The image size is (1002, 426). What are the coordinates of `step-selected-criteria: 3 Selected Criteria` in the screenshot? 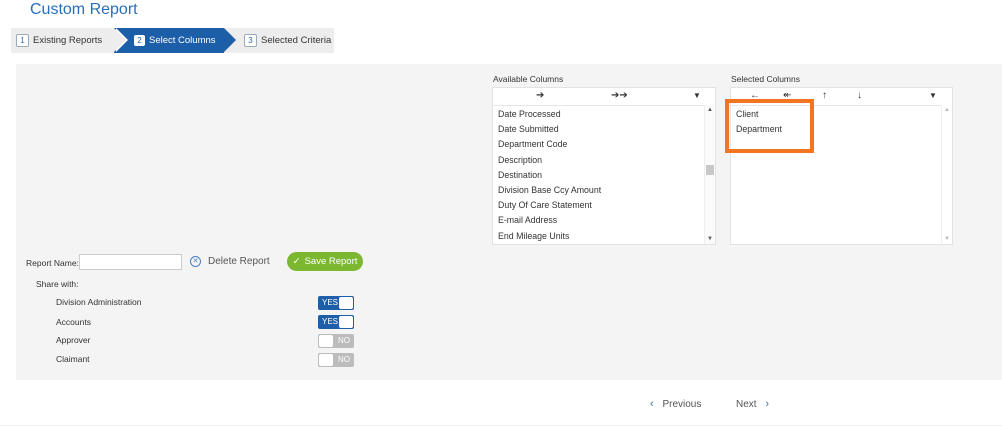 It's located at (279, 40).